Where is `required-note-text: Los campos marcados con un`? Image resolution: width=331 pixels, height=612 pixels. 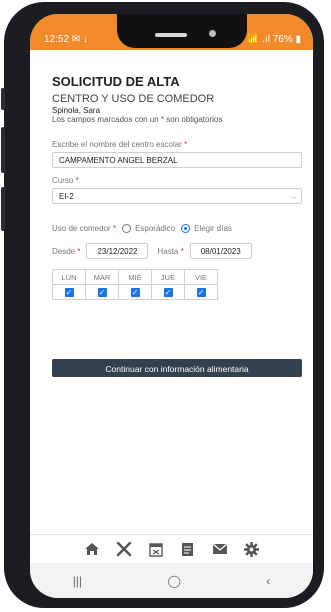 required-note-text: Los campos marcados con un is located at coordinates (106, 119).